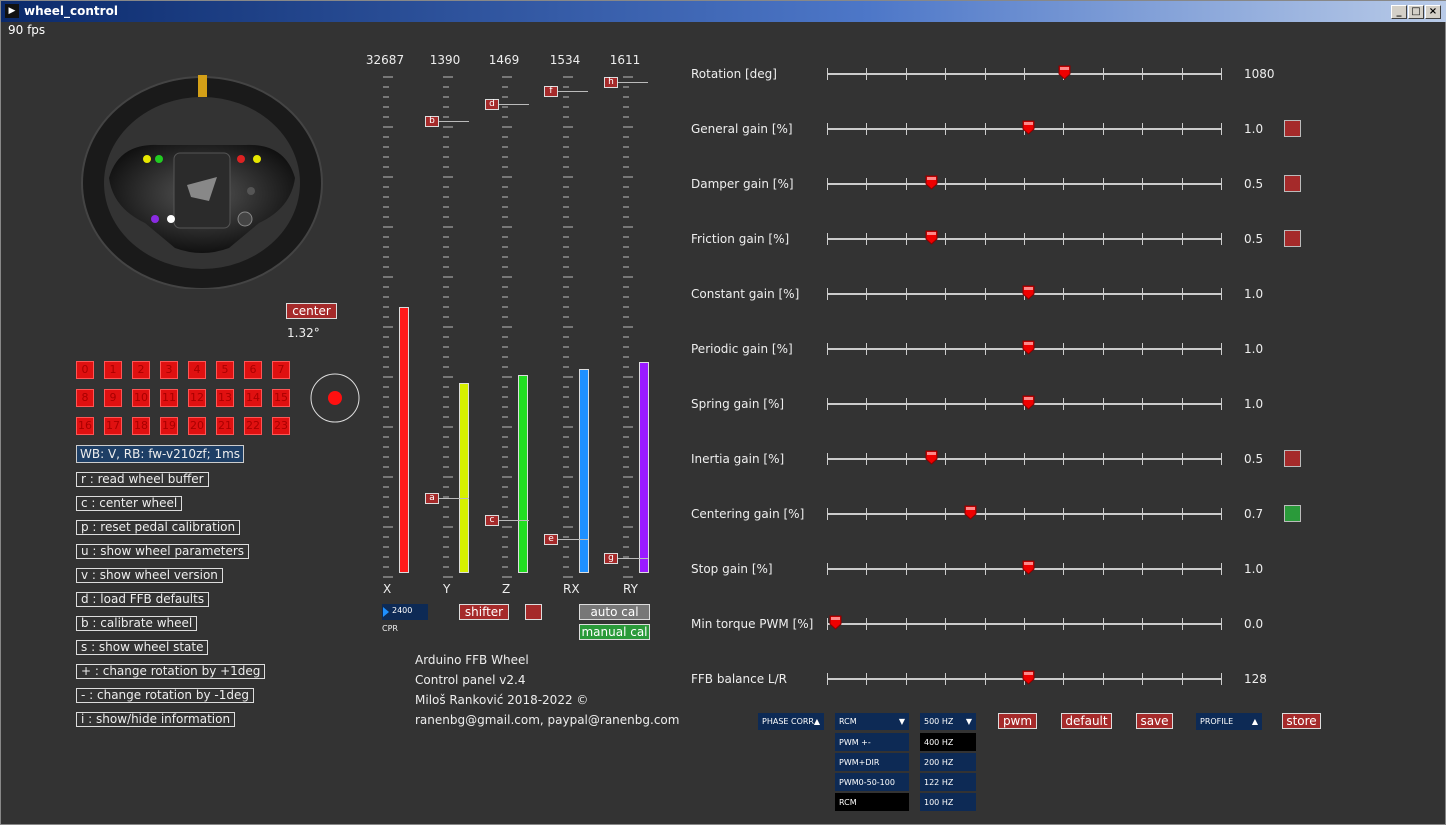 Image resolution: width=1446 pixels, height=825 pixels. Describe the element at coordinates (1086, 721) in the screenshot. I see `default-button: default` at that location.